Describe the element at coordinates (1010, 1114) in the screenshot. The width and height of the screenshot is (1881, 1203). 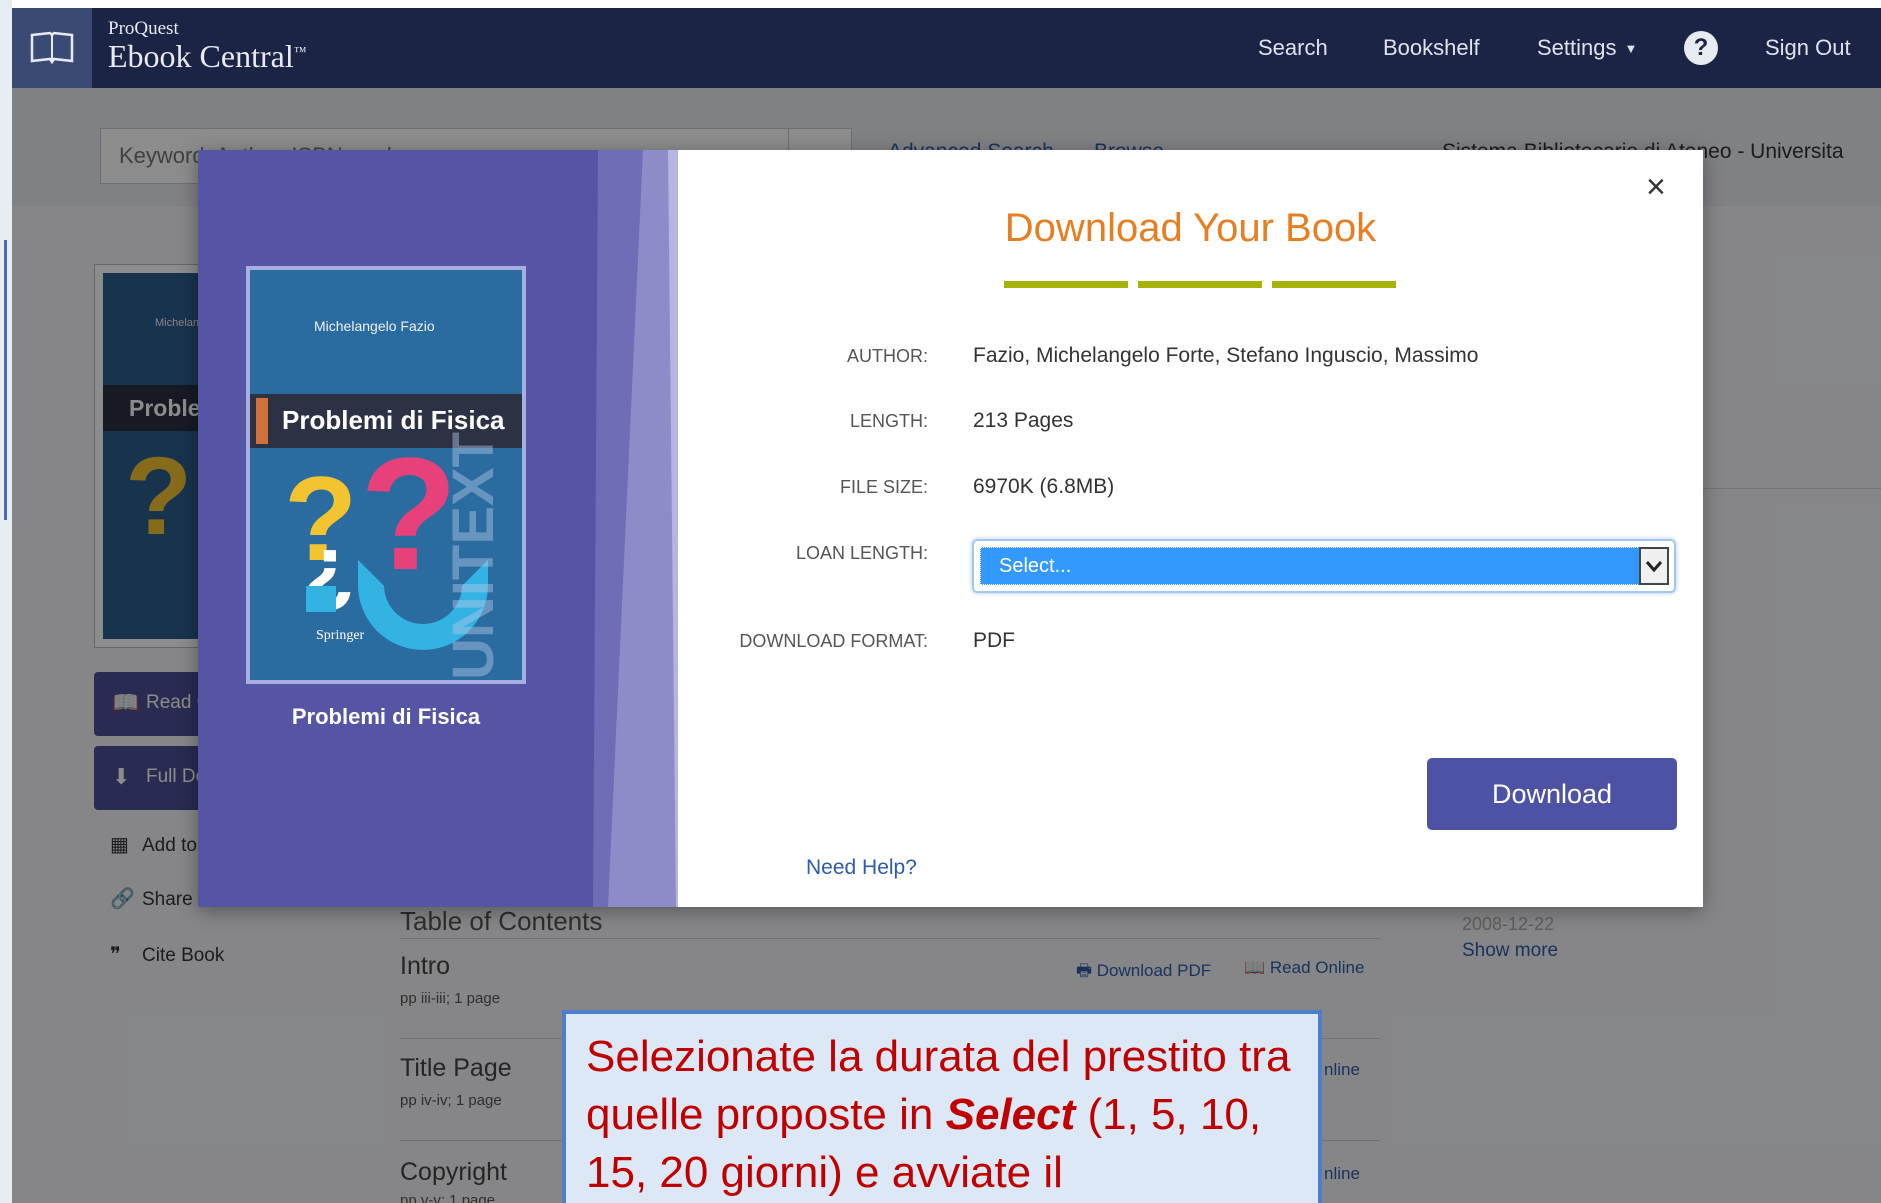
I see `instruction-emphasis: Select` at that location.